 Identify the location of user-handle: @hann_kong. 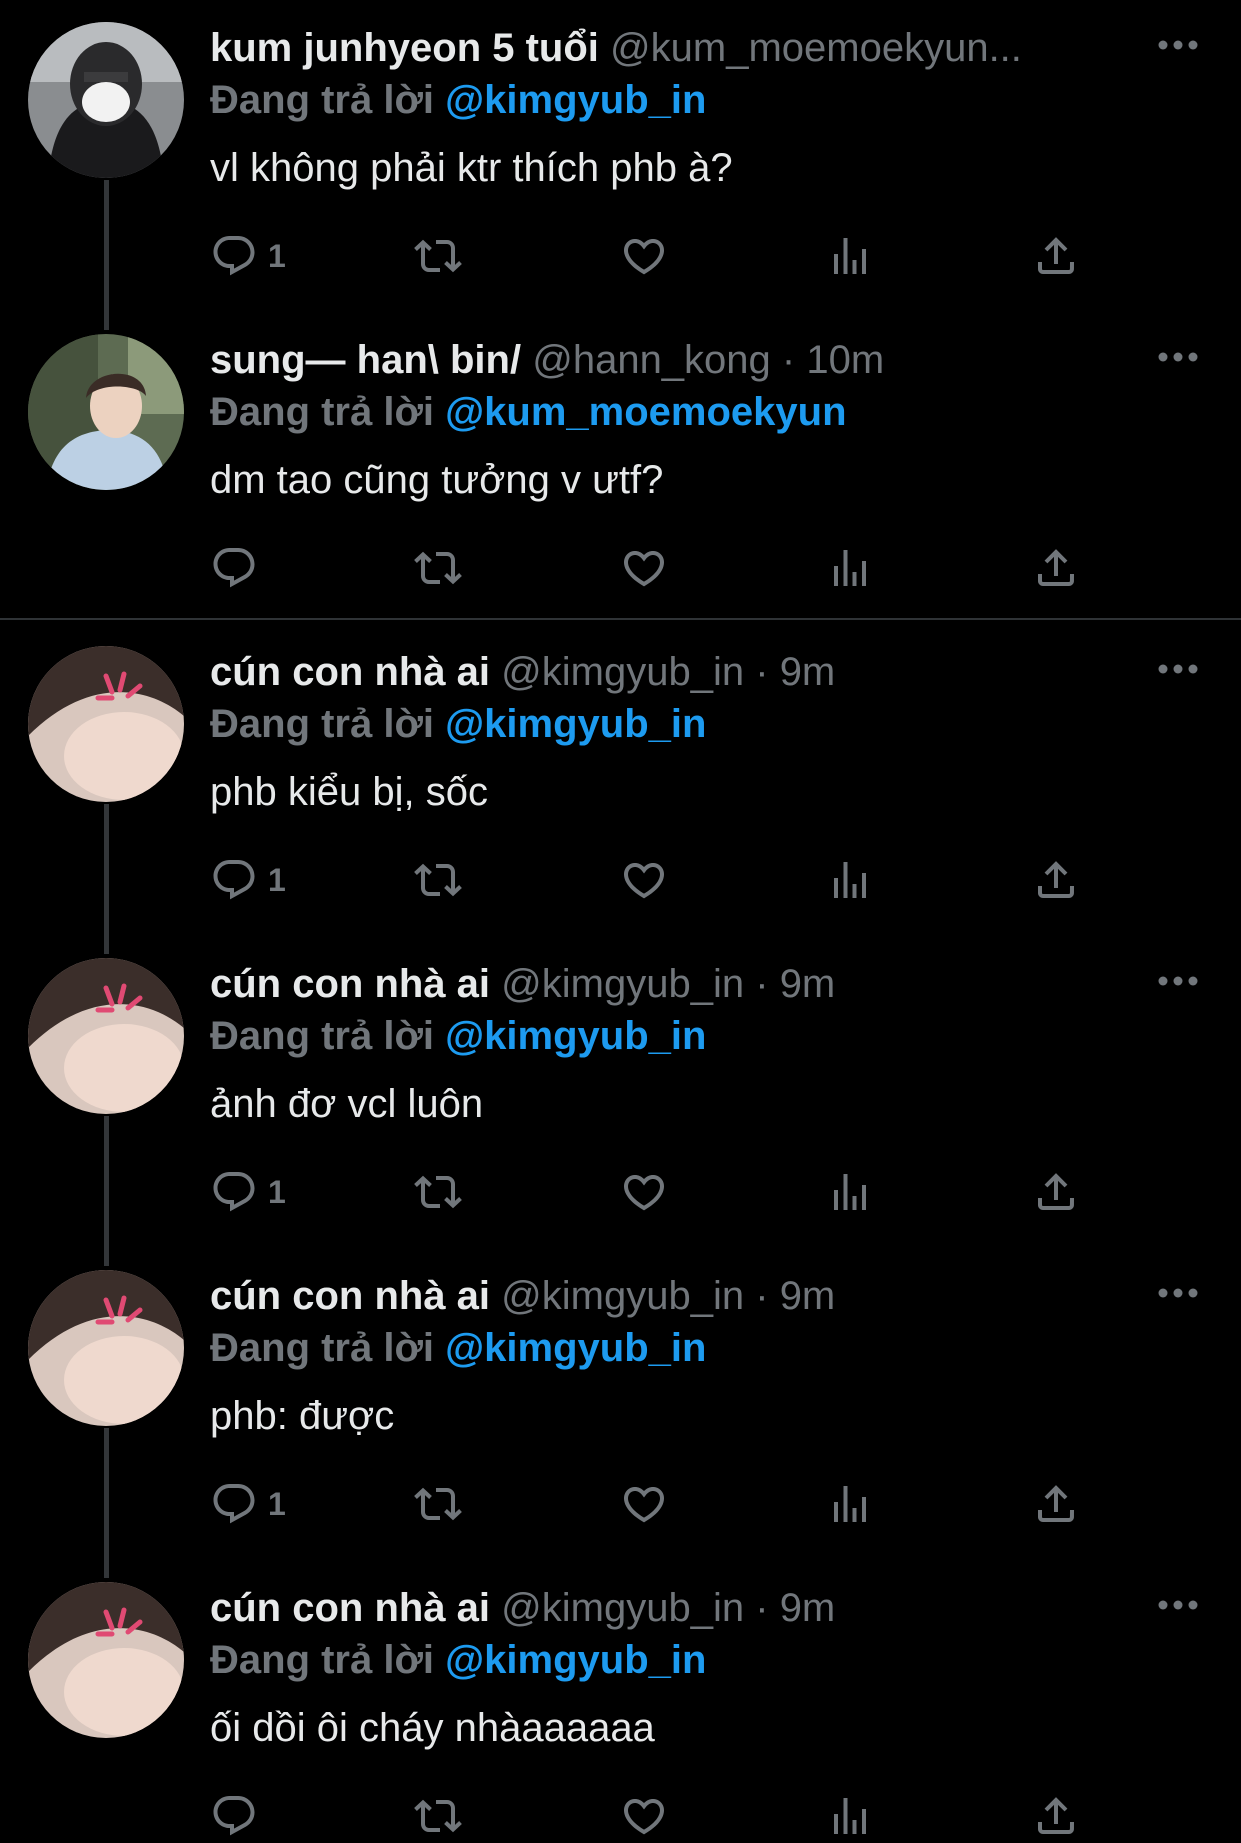
(651, 360).